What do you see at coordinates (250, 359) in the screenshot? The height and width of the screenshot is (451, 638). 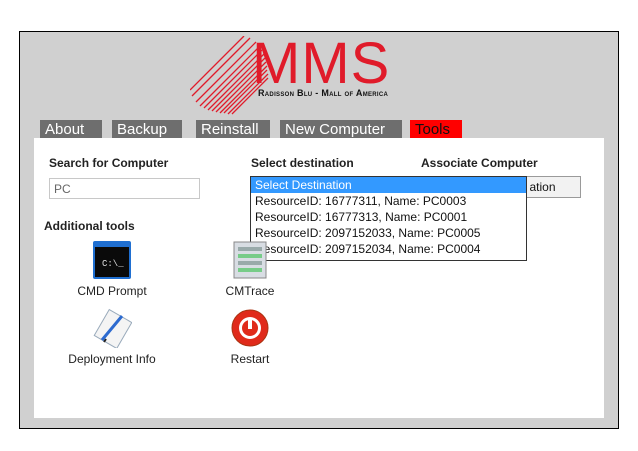 I see `tool-label: Restart` at bounding box center [250, 359].